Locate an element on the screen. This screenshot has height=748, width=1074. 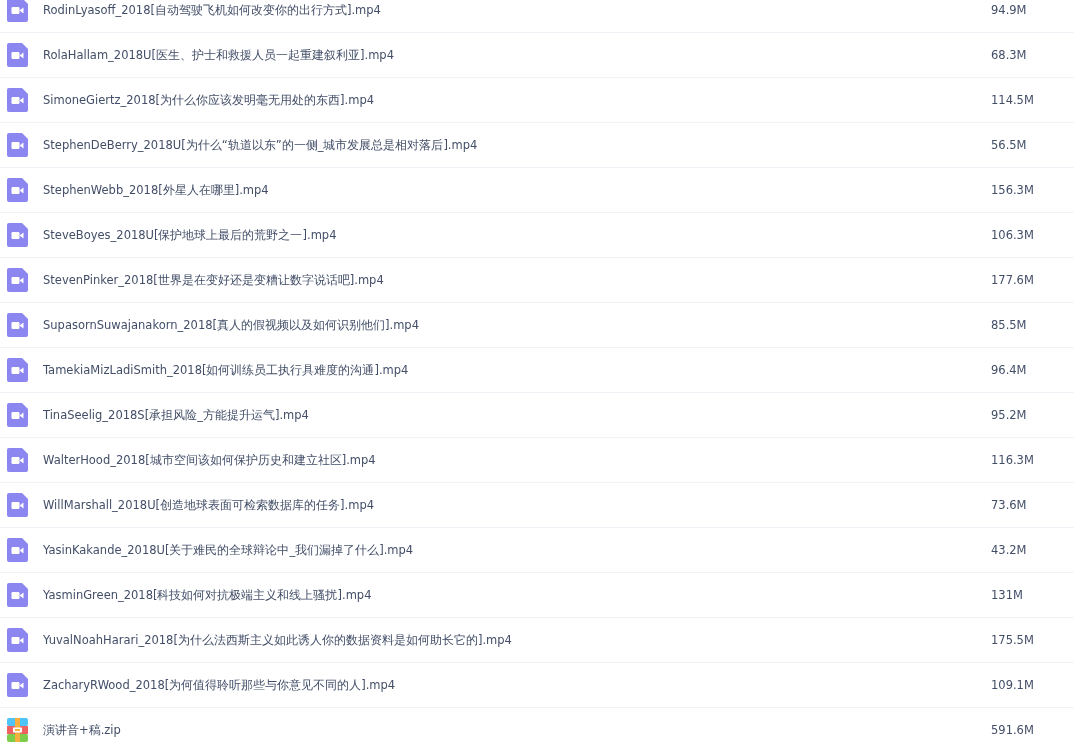
file-size: 85.5M is located at coordinates (1009, 325).